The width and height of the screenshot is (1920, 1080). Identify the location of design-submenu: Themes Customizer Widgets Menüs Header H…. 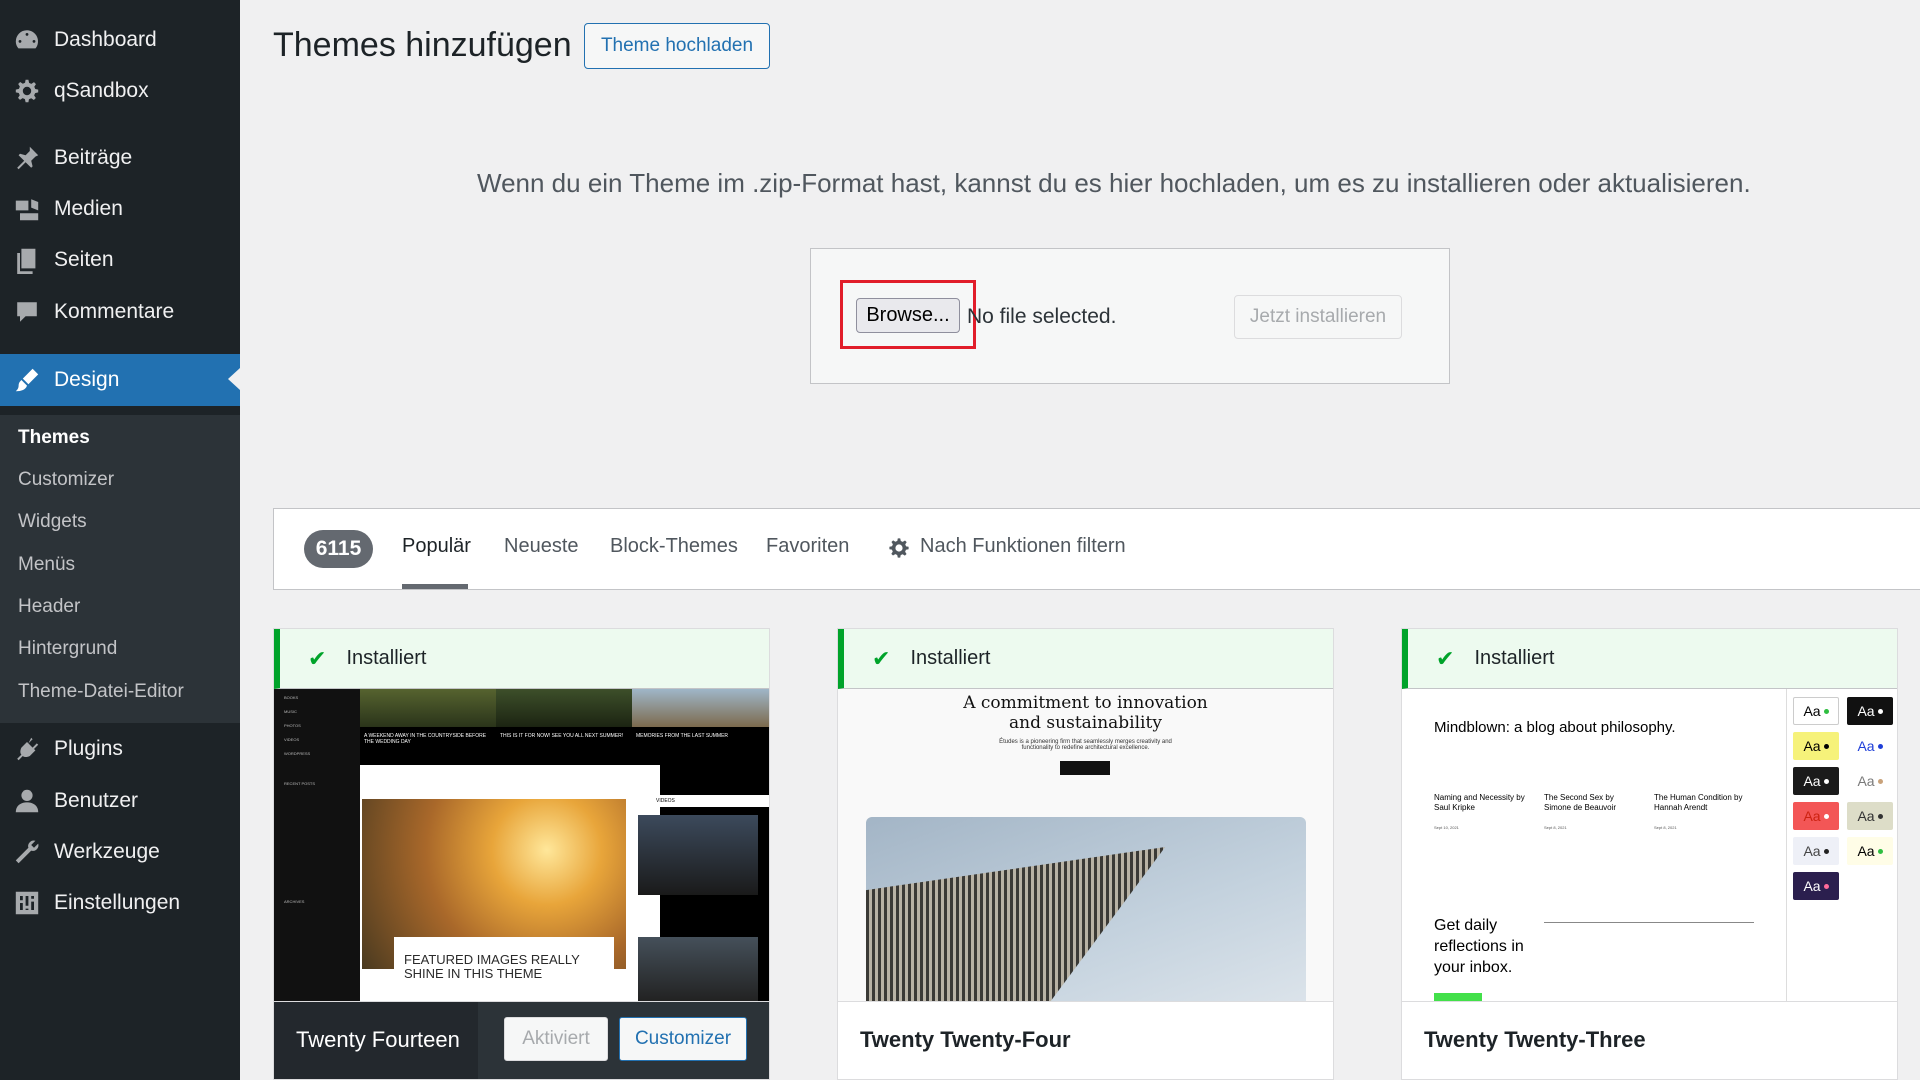
(120, 569).